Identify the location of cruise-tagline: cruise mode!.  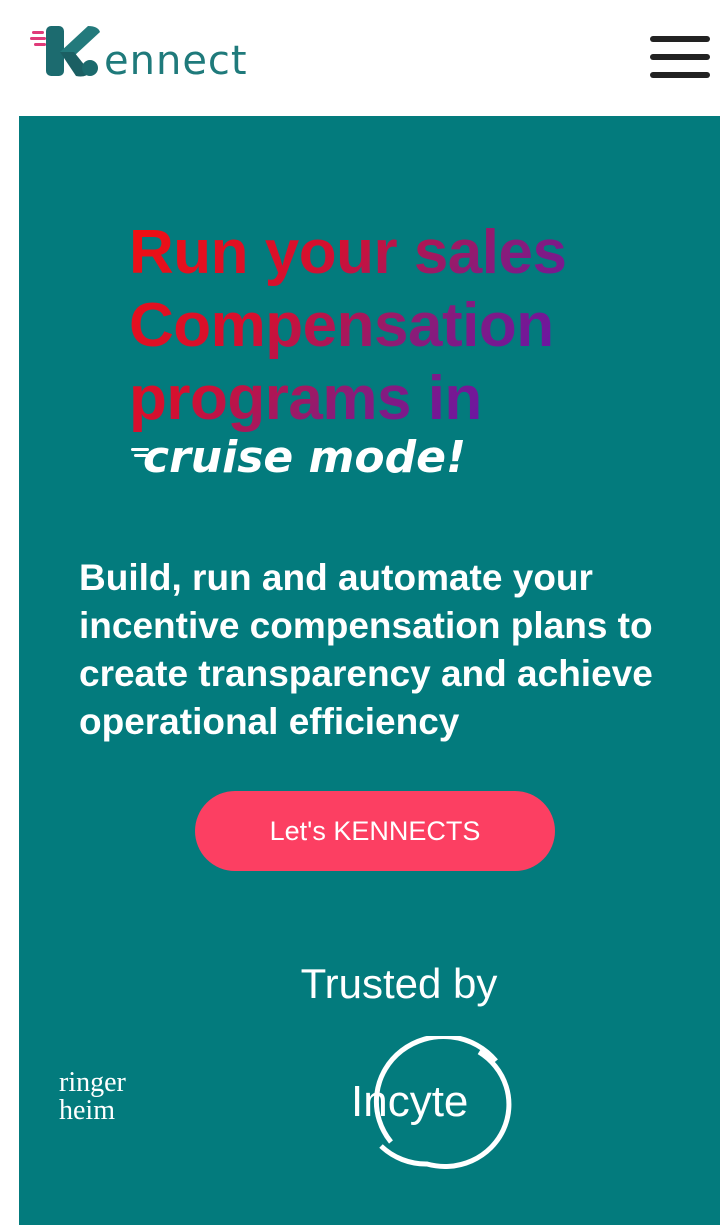
(311, 457).